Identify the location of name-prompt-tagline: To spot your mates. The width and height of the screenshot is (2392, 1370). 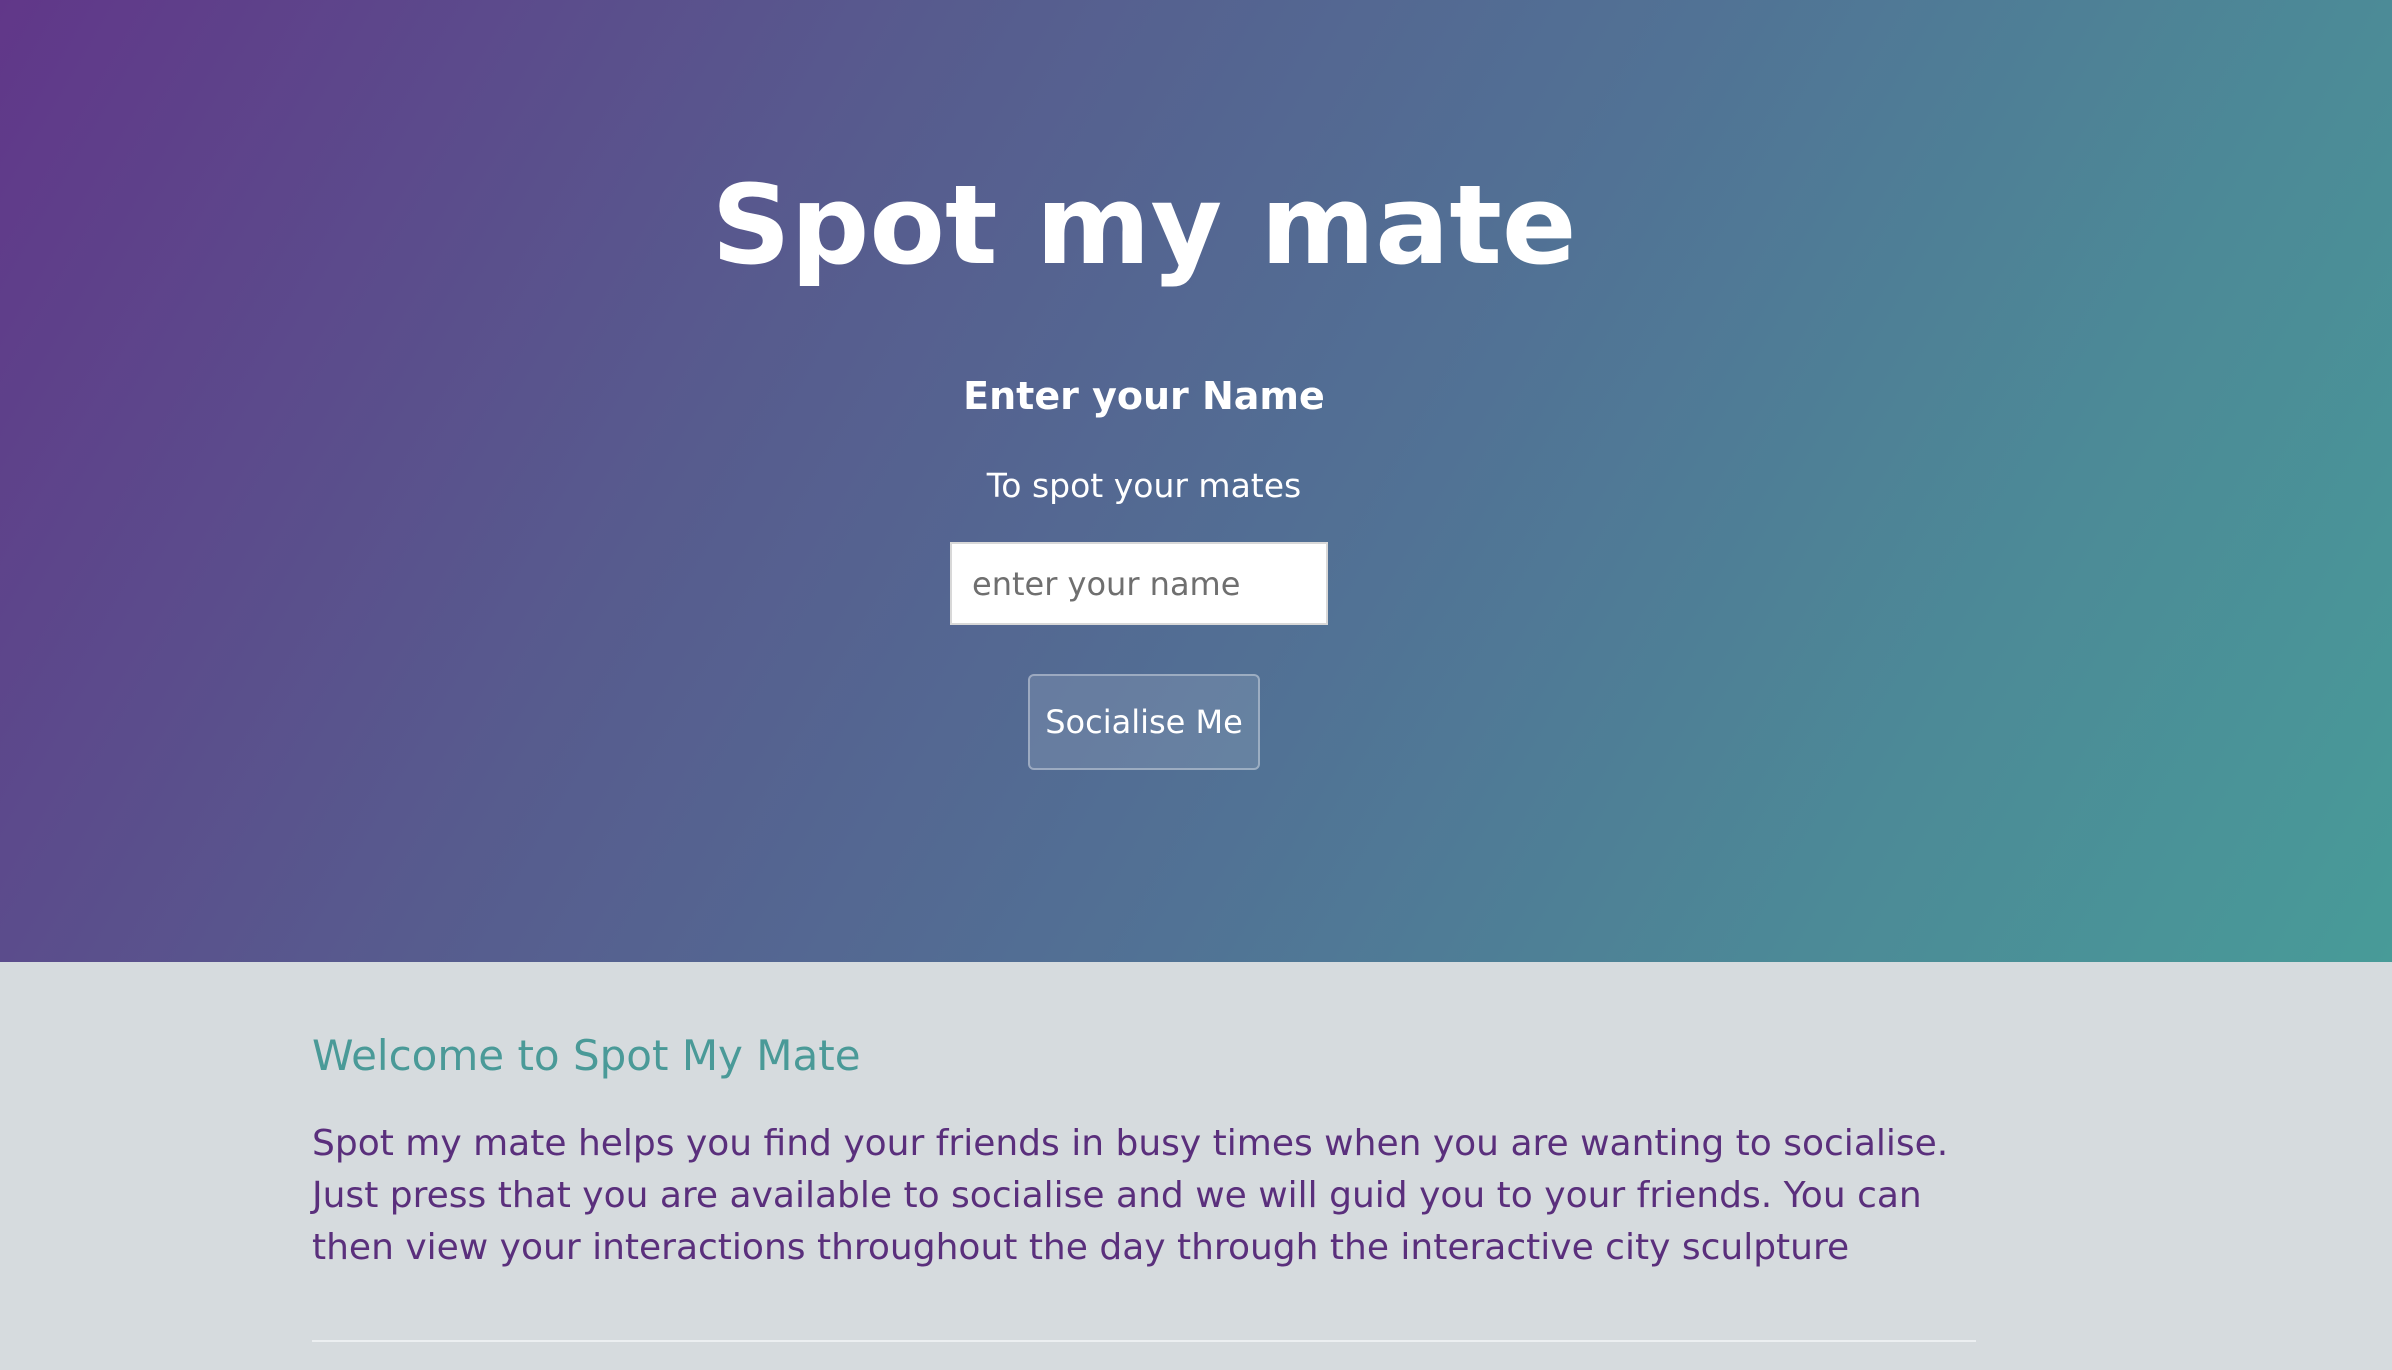
(1144, 485).